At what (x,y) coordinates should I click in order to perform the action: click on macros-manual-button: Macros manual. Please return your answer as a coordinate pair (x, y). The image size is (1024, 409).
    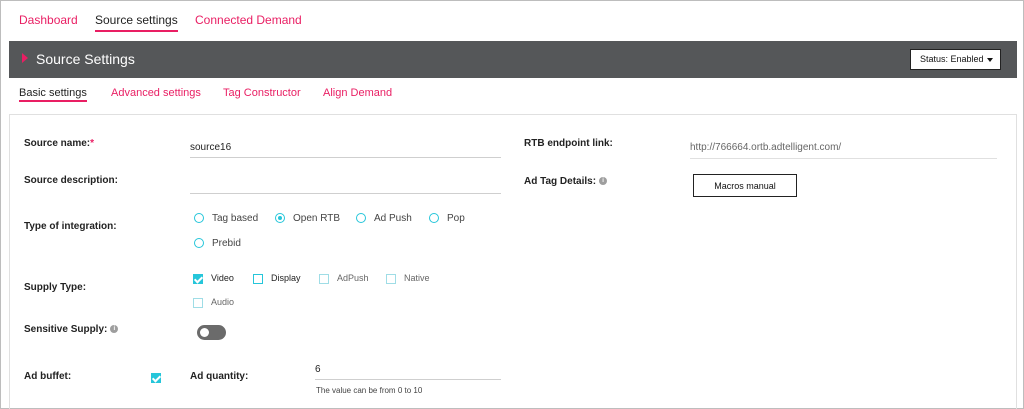
    Looking at the image, I should click on (745, 185).